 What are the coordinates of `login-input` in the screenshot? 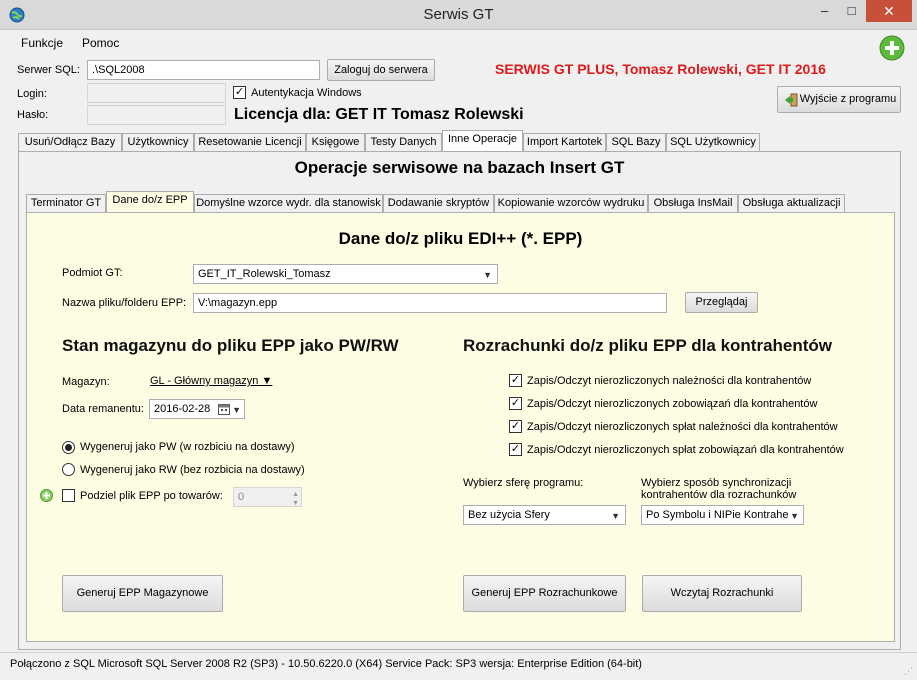 It's located at (156, 93).